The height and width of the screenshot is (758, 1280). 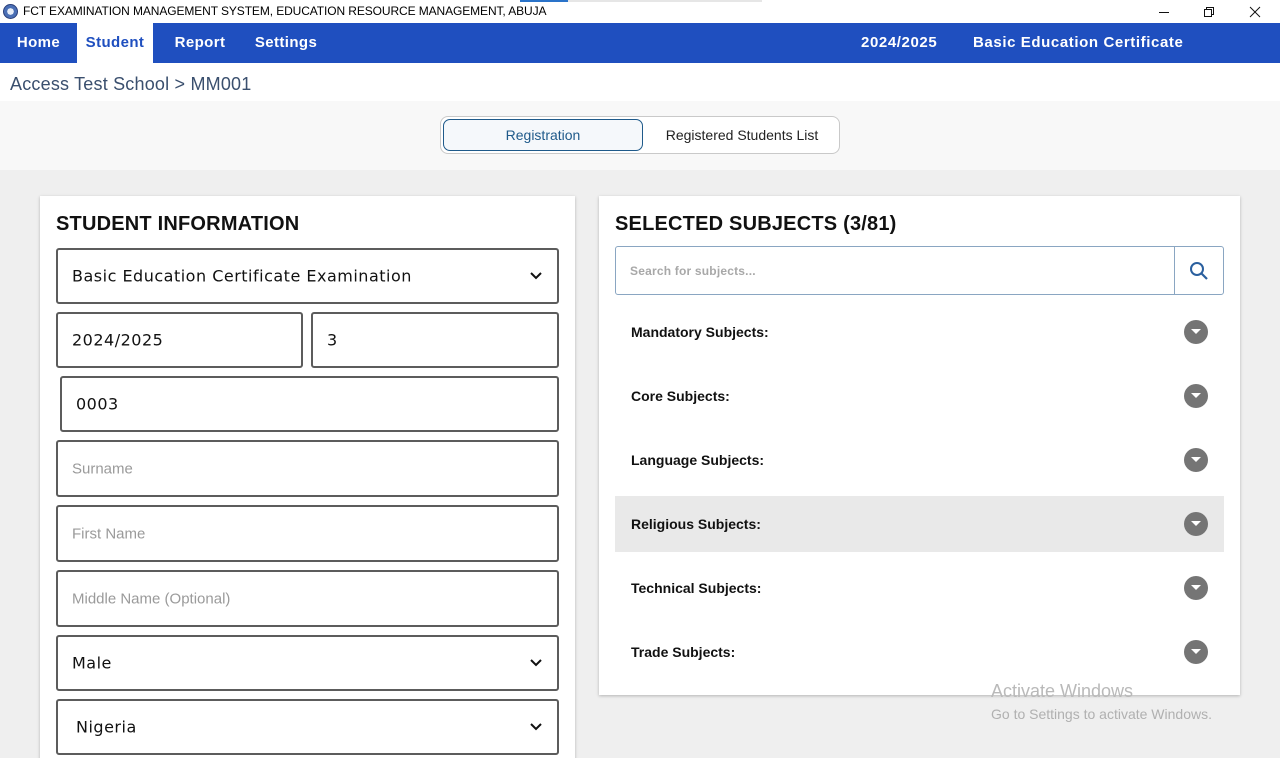 What do you see at coordinates (680, 396) in the screenshot?
I see `subject-group-label: Core Subjects:` at bounding box center [680, 396].